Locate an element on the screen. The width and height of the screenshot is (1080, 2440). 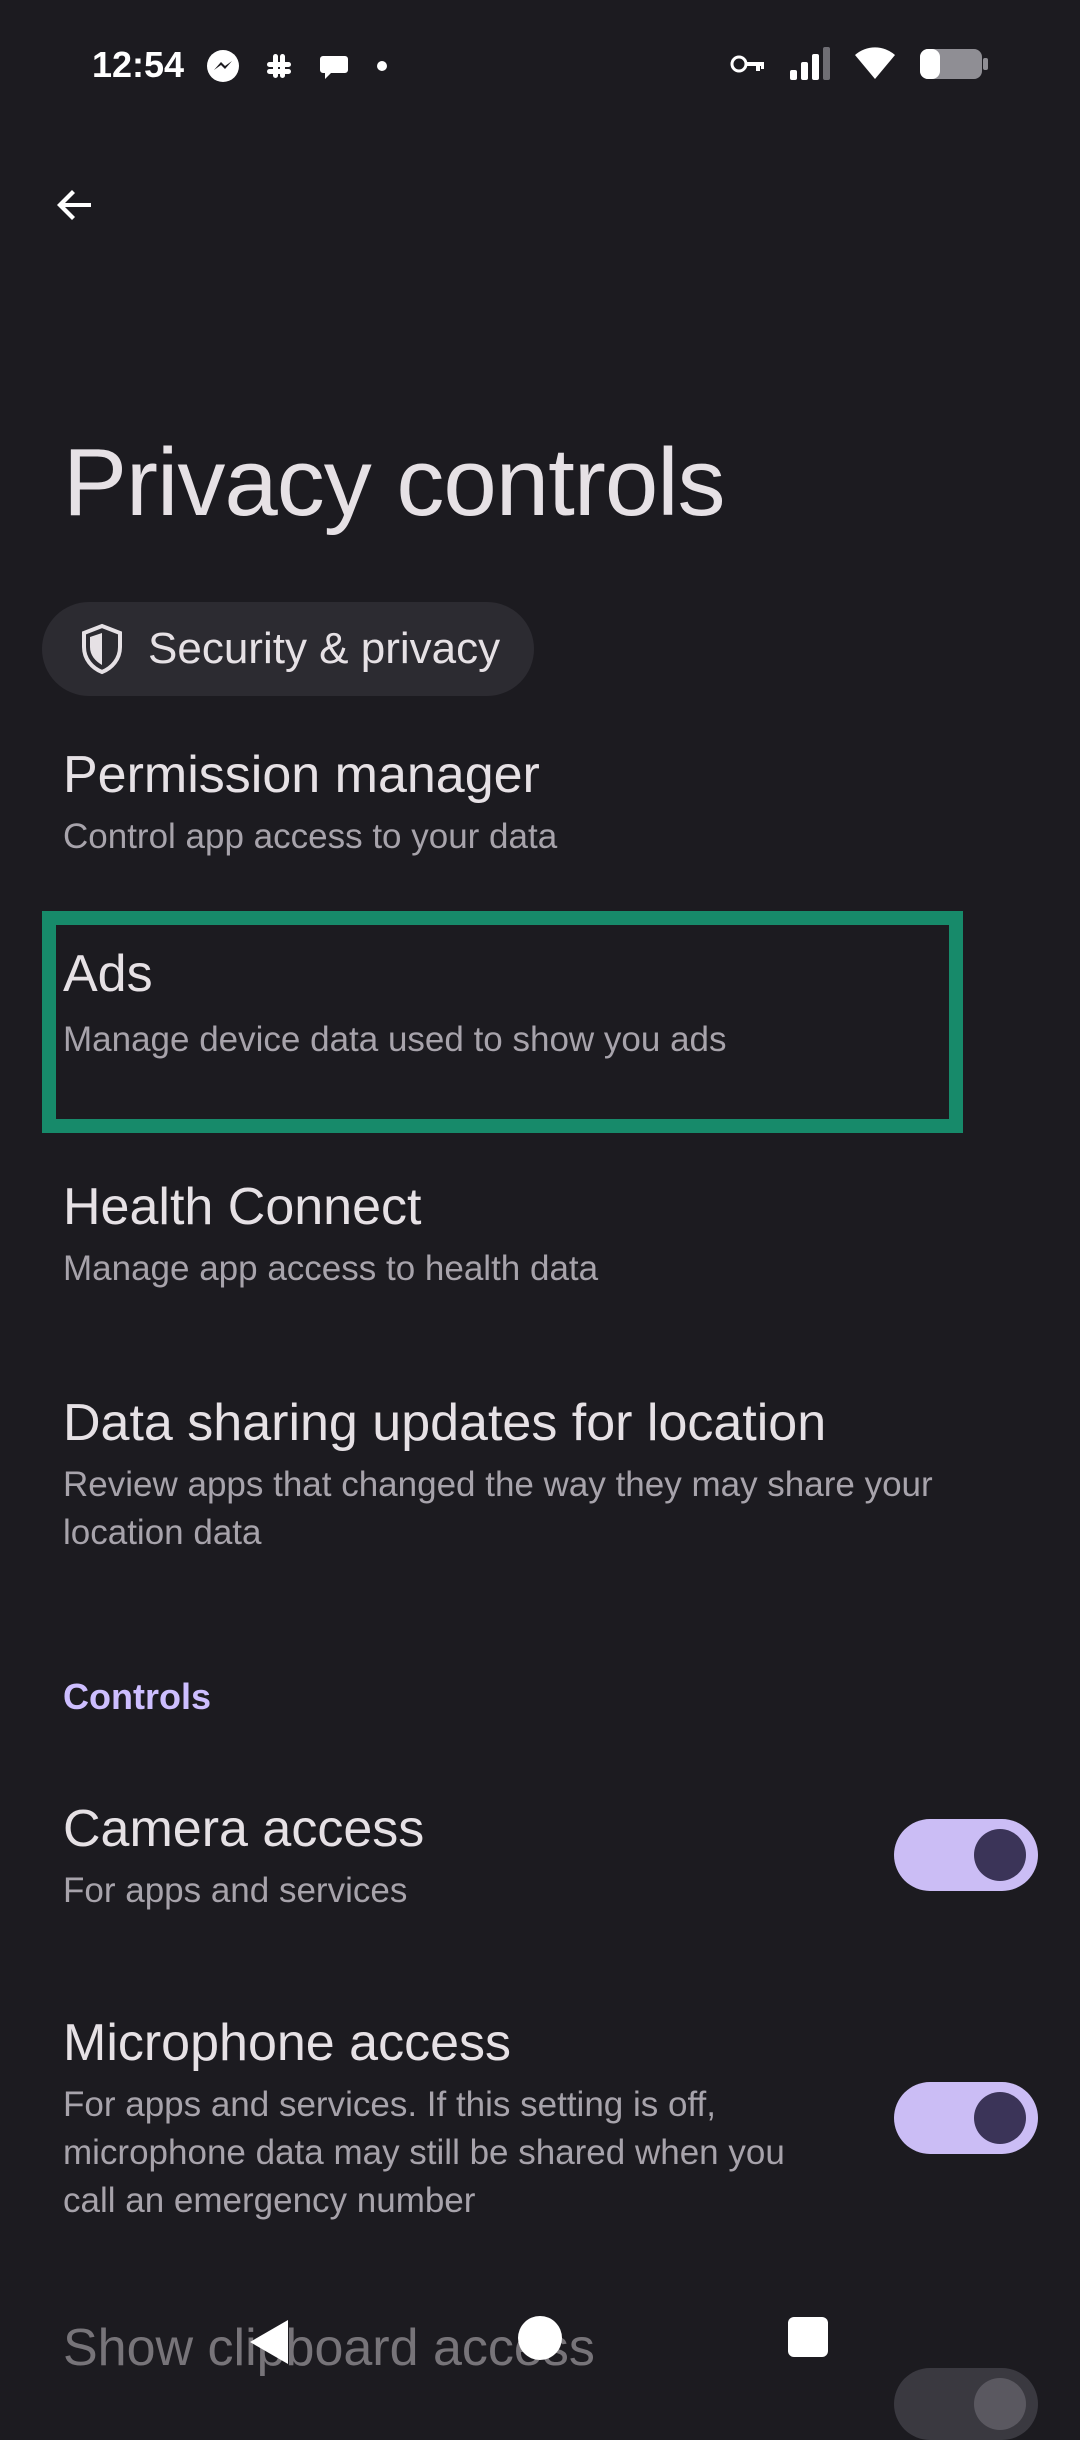
nav-recents-icon is located at coordinates (808, 2337).